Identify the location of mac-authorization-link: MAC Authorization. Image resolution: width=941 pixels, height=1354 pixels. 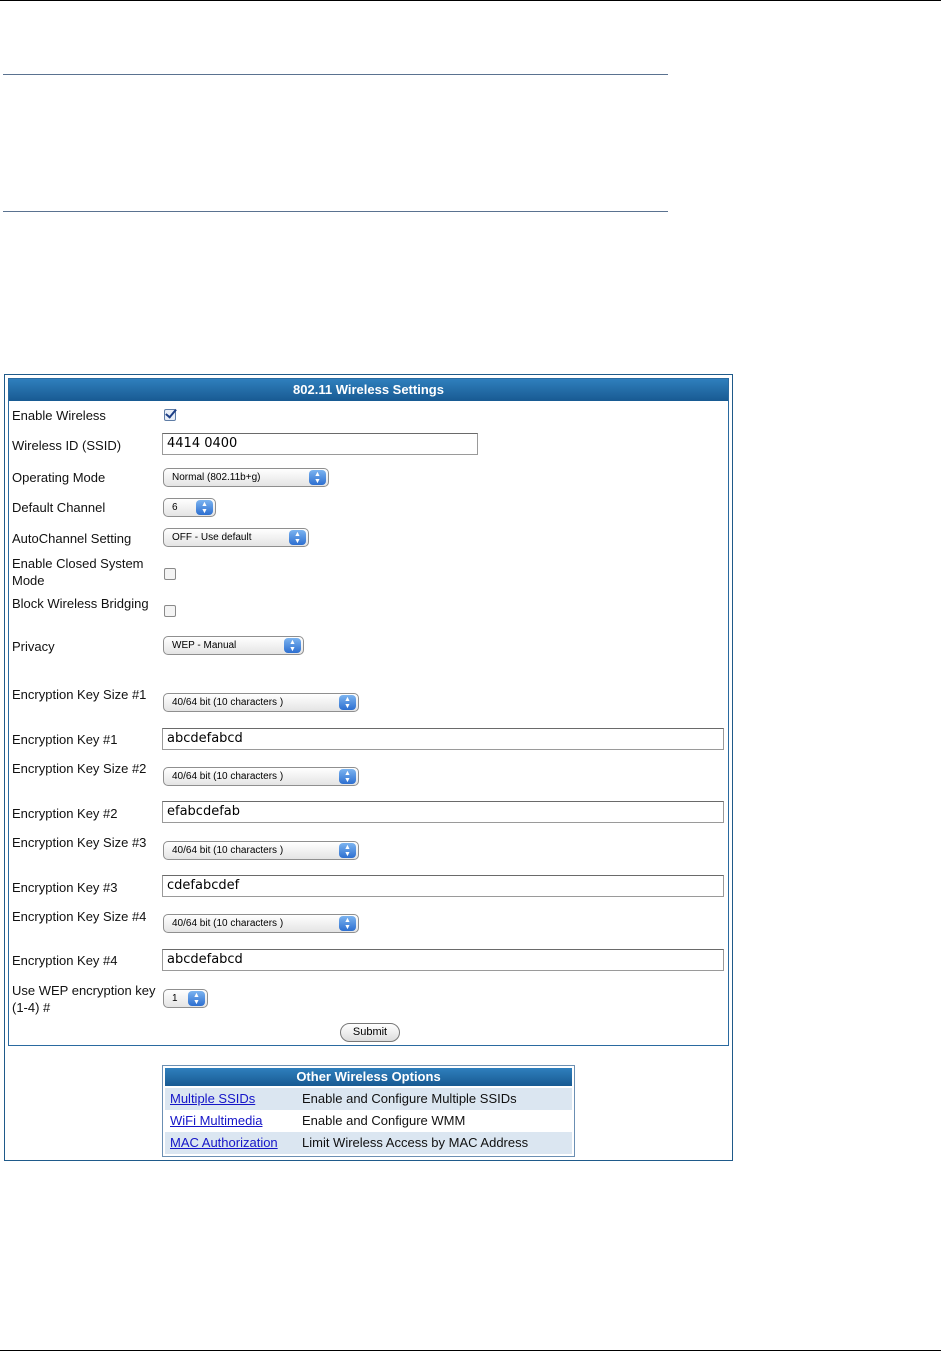
(224, 1143).